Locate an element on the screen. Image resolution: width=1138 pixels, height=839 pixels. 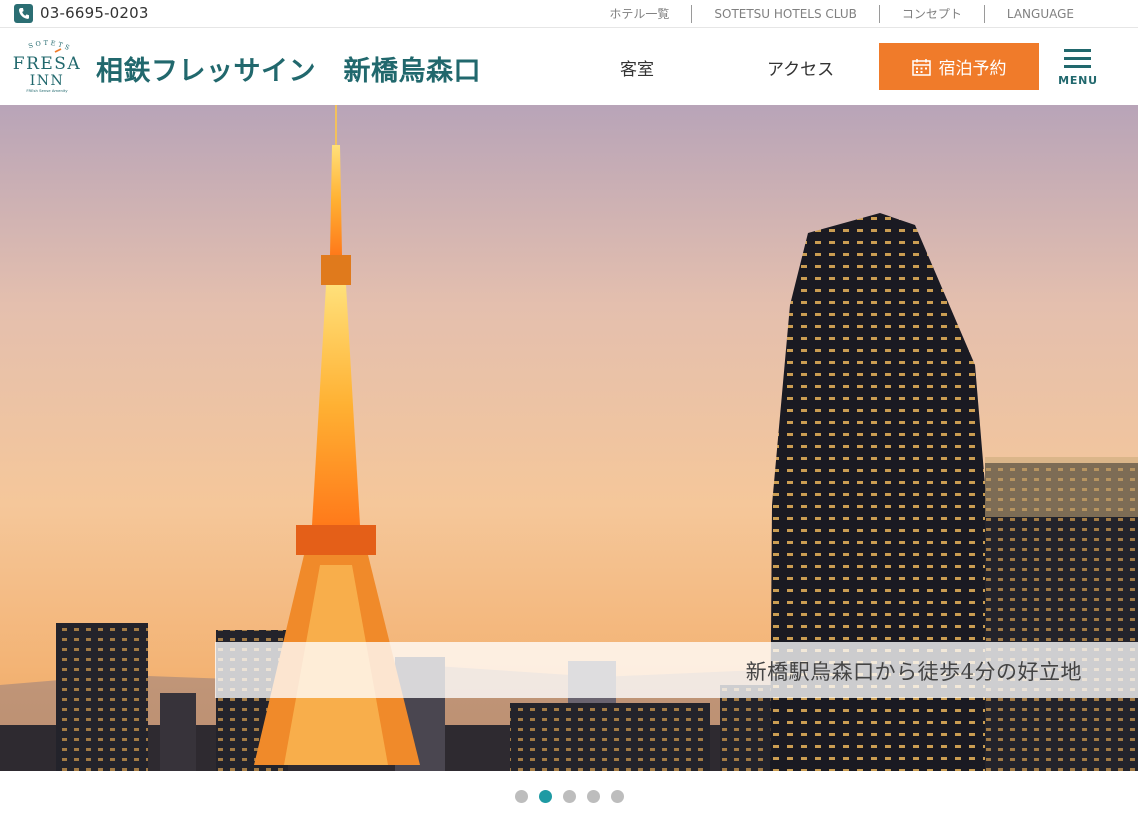
svg-text: FRESA is located at coordinates (47, 64).